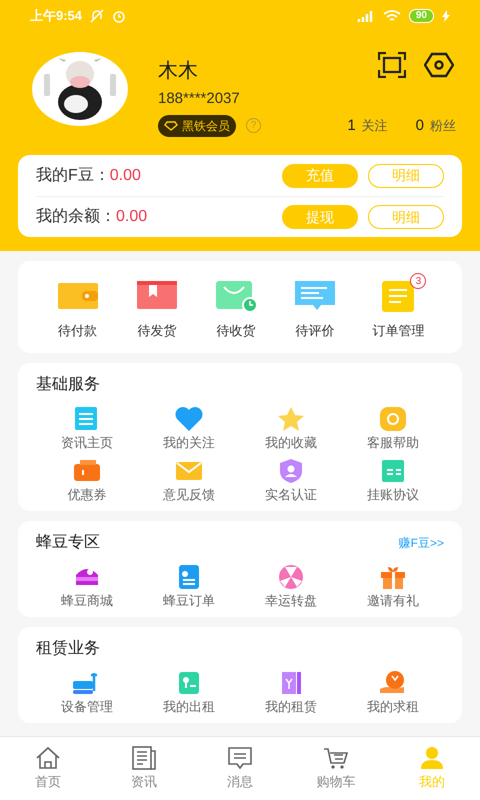 The width and height of the screenshot is (480, 800). I want to click on service-link: 幸运转盘, so click(291, 600).